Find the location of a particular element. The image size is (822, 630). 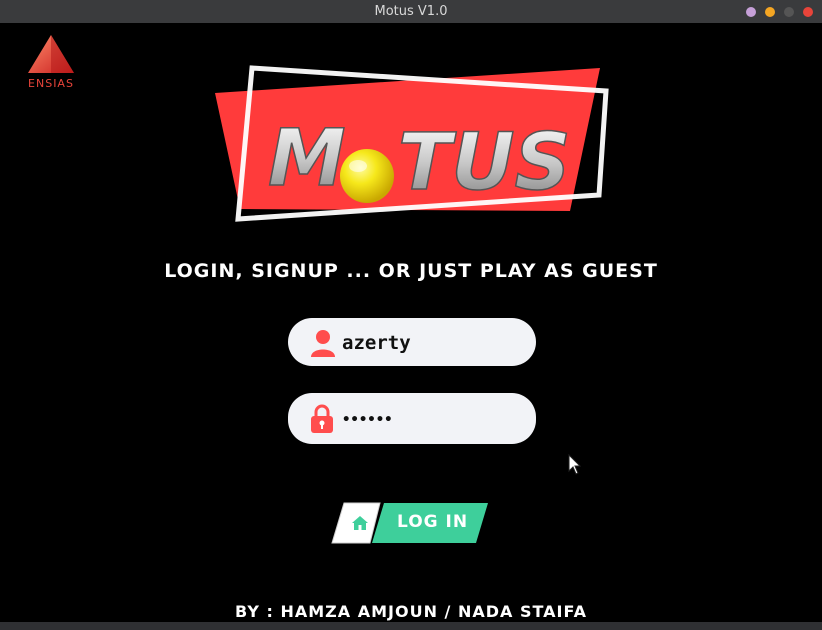

mouse-cursor-icon is located at coordinates (575, 466).